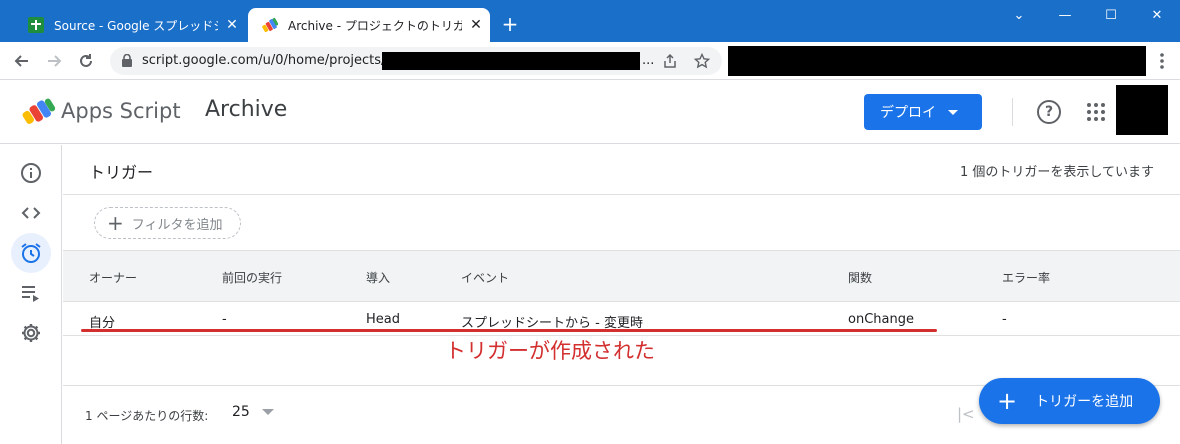 Image resolution: width=1180 pixels, height=444 pixels. What do you see at coordinates (1162, 61) in the screenshot?
I see `browser-menu-icon` at bounding box center [1162, 61].